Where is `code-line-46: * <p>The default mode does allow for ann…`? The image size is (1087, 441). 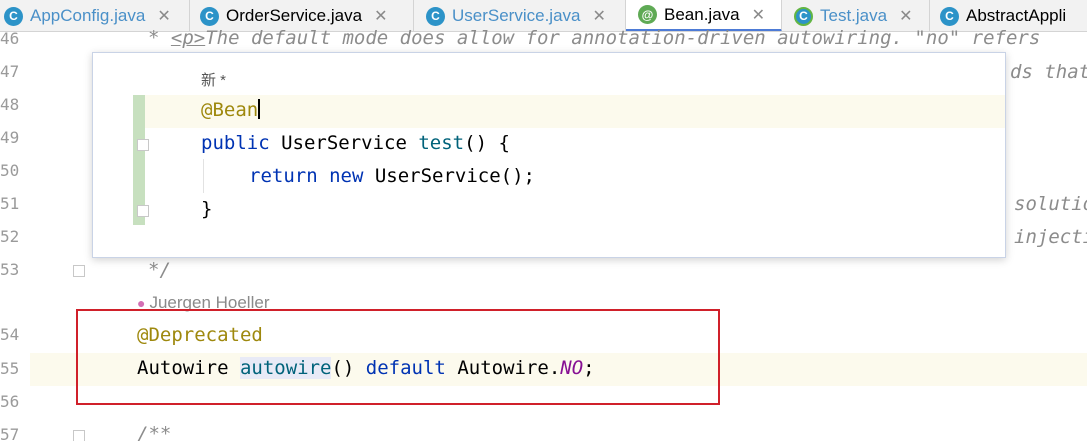 code-line-46: * <p>The default mode does allow for ann… is located at coordinates (594, 38).